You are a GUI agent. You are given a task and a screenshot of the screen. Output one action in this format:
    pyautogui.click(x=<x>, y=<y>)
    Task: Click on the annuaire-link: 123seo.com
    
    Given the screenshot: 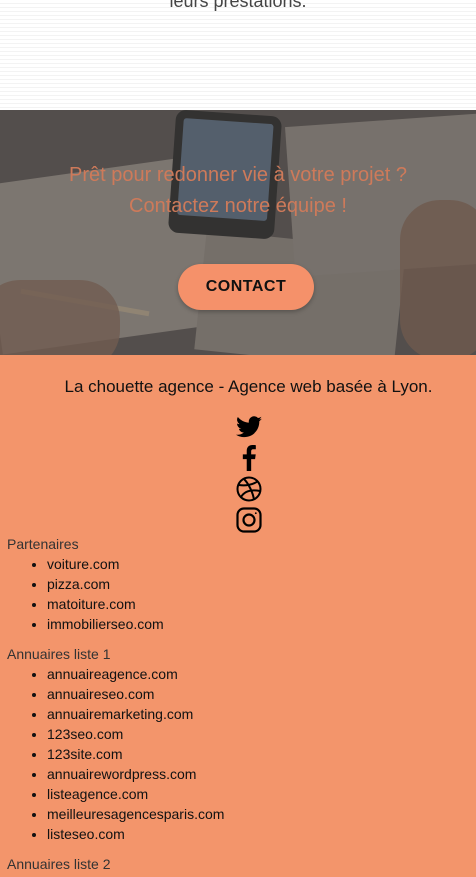 What is the action you would take?
    pyautogui.click(x=135, y=734)
    